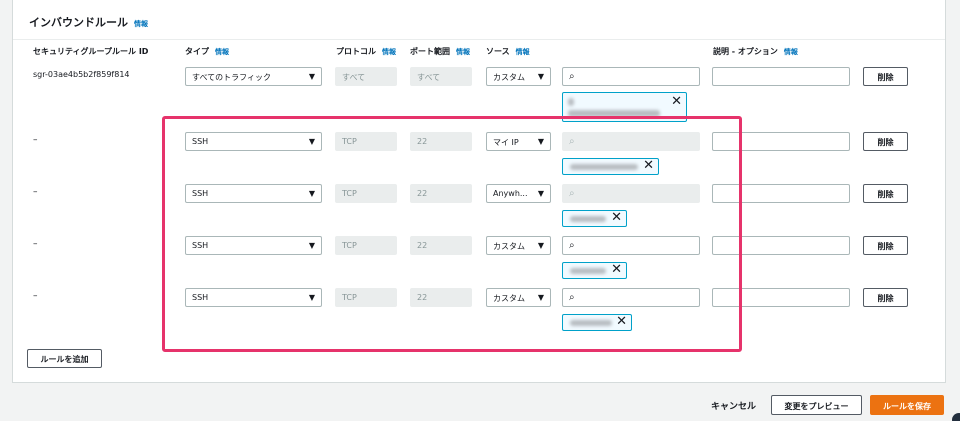  What do you see at coordinates (781, 76) in the screenshot?
I see `description-input` at bounding box center [781, 76].